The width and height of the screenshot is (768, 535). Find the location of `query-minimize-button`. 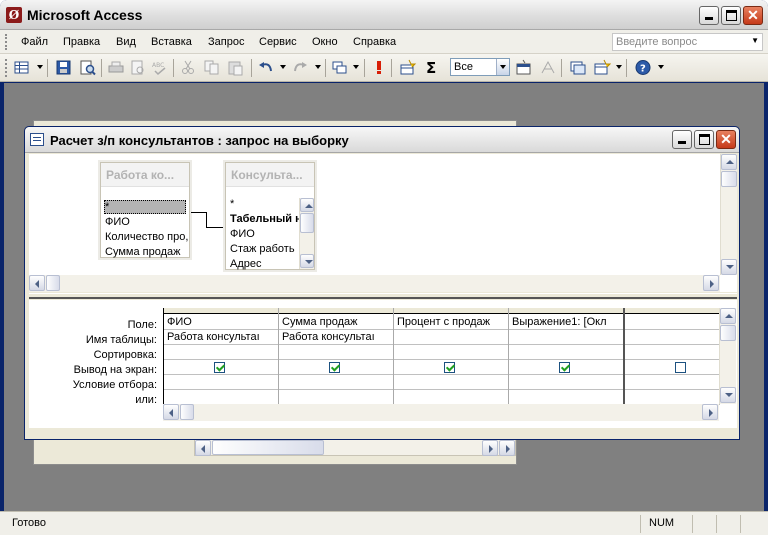

query-minimize-button is located at coordinates (682, 139).